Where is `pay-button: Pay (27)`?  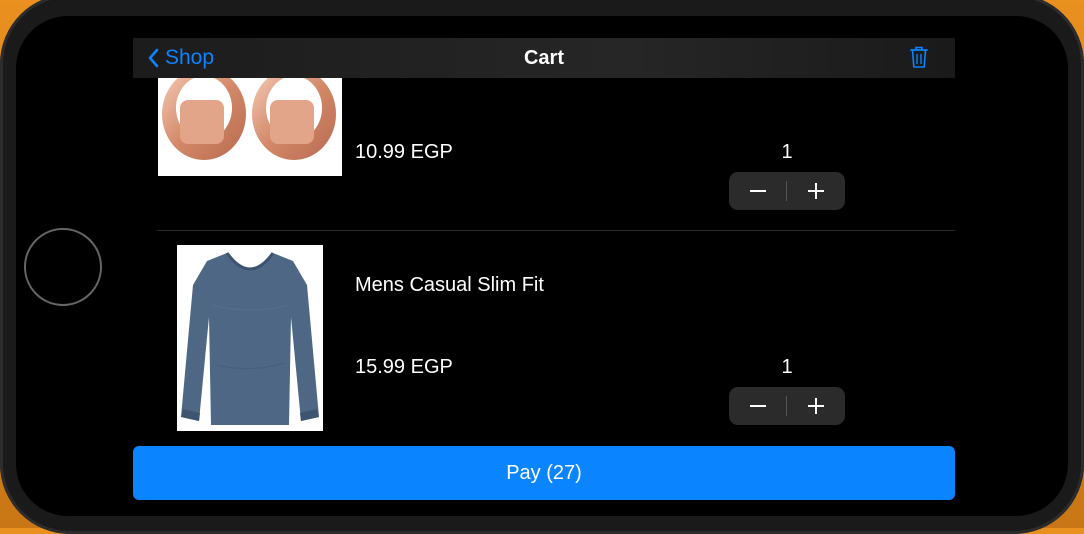 pay-button: Pay (27) is located at coordinates (544, 473).